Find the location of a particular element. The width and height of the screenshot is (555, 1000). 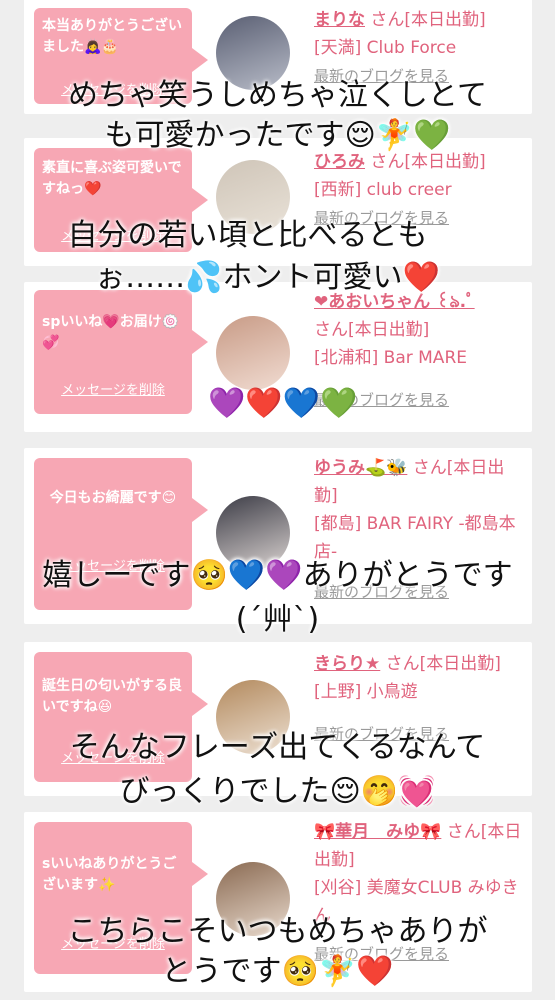

overlay-caption: も可愛かったです😌🧚💚 is located at coordinates (277, 135).